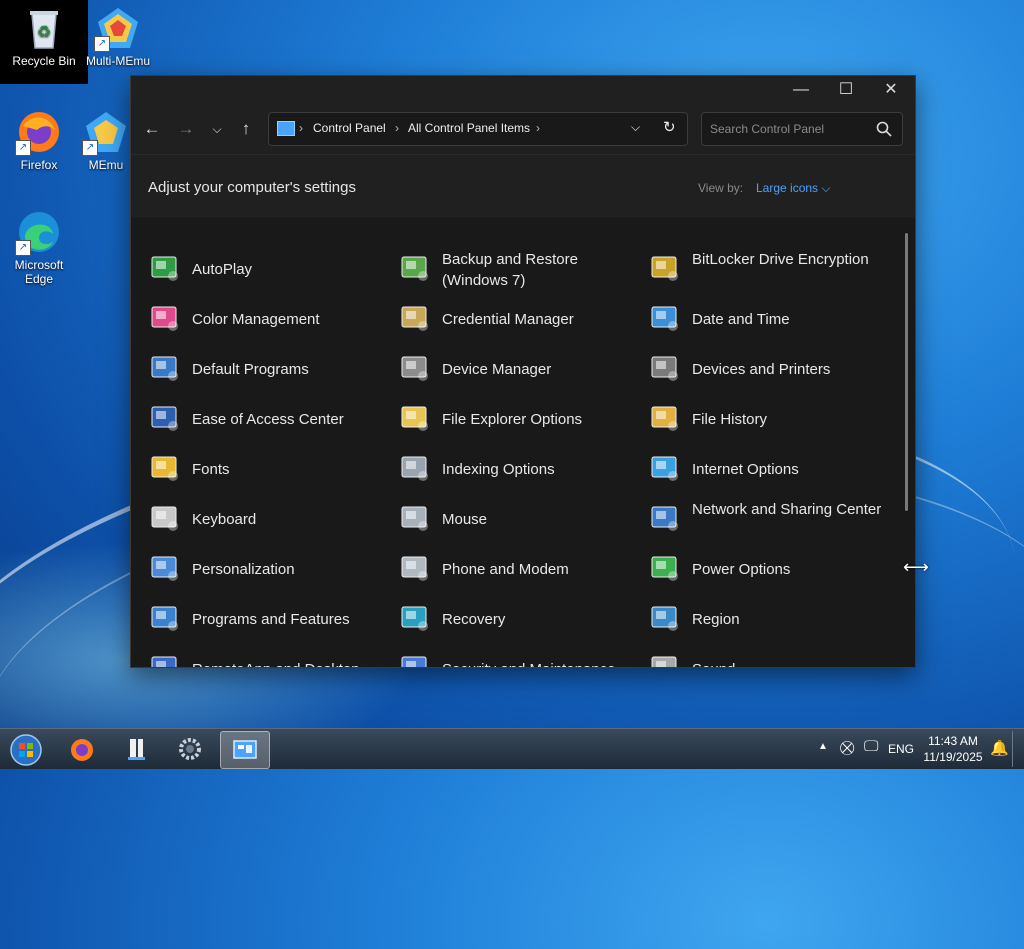 The width and height of the screenshot is (1024, 949). Describe the element at coordinates (793, 188) in the screenshot. I see `view-by-dropdown: Large icons ⌵` at that location.